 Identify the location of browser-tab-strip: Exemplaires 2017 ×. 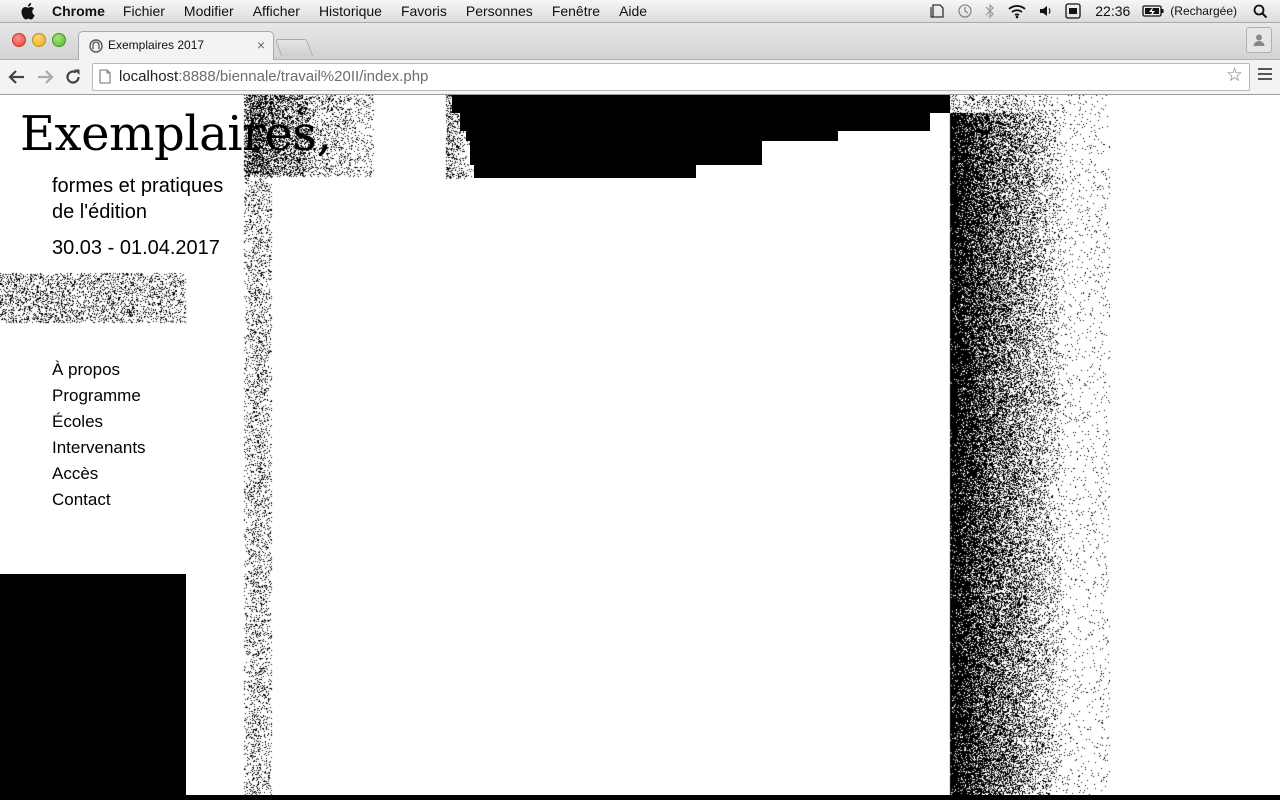
(640, 42).